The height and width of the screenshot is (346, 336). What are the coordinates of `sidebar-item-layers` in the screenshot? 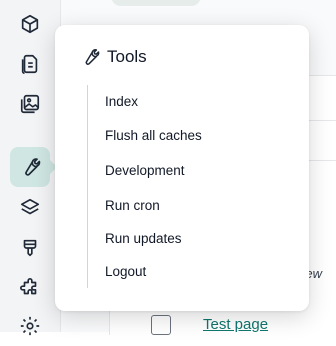 It's located at (30, 208).